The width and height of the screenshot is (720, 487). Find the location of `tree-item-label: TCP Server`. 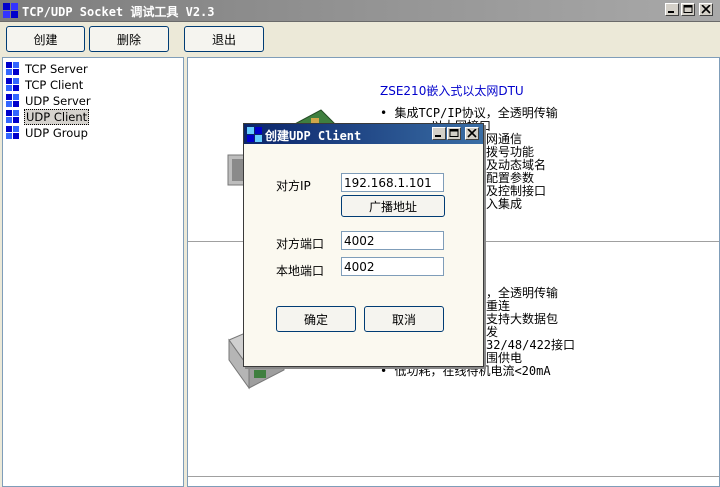

tree-item-label: TCP Server is located at coordinates (56, 68).